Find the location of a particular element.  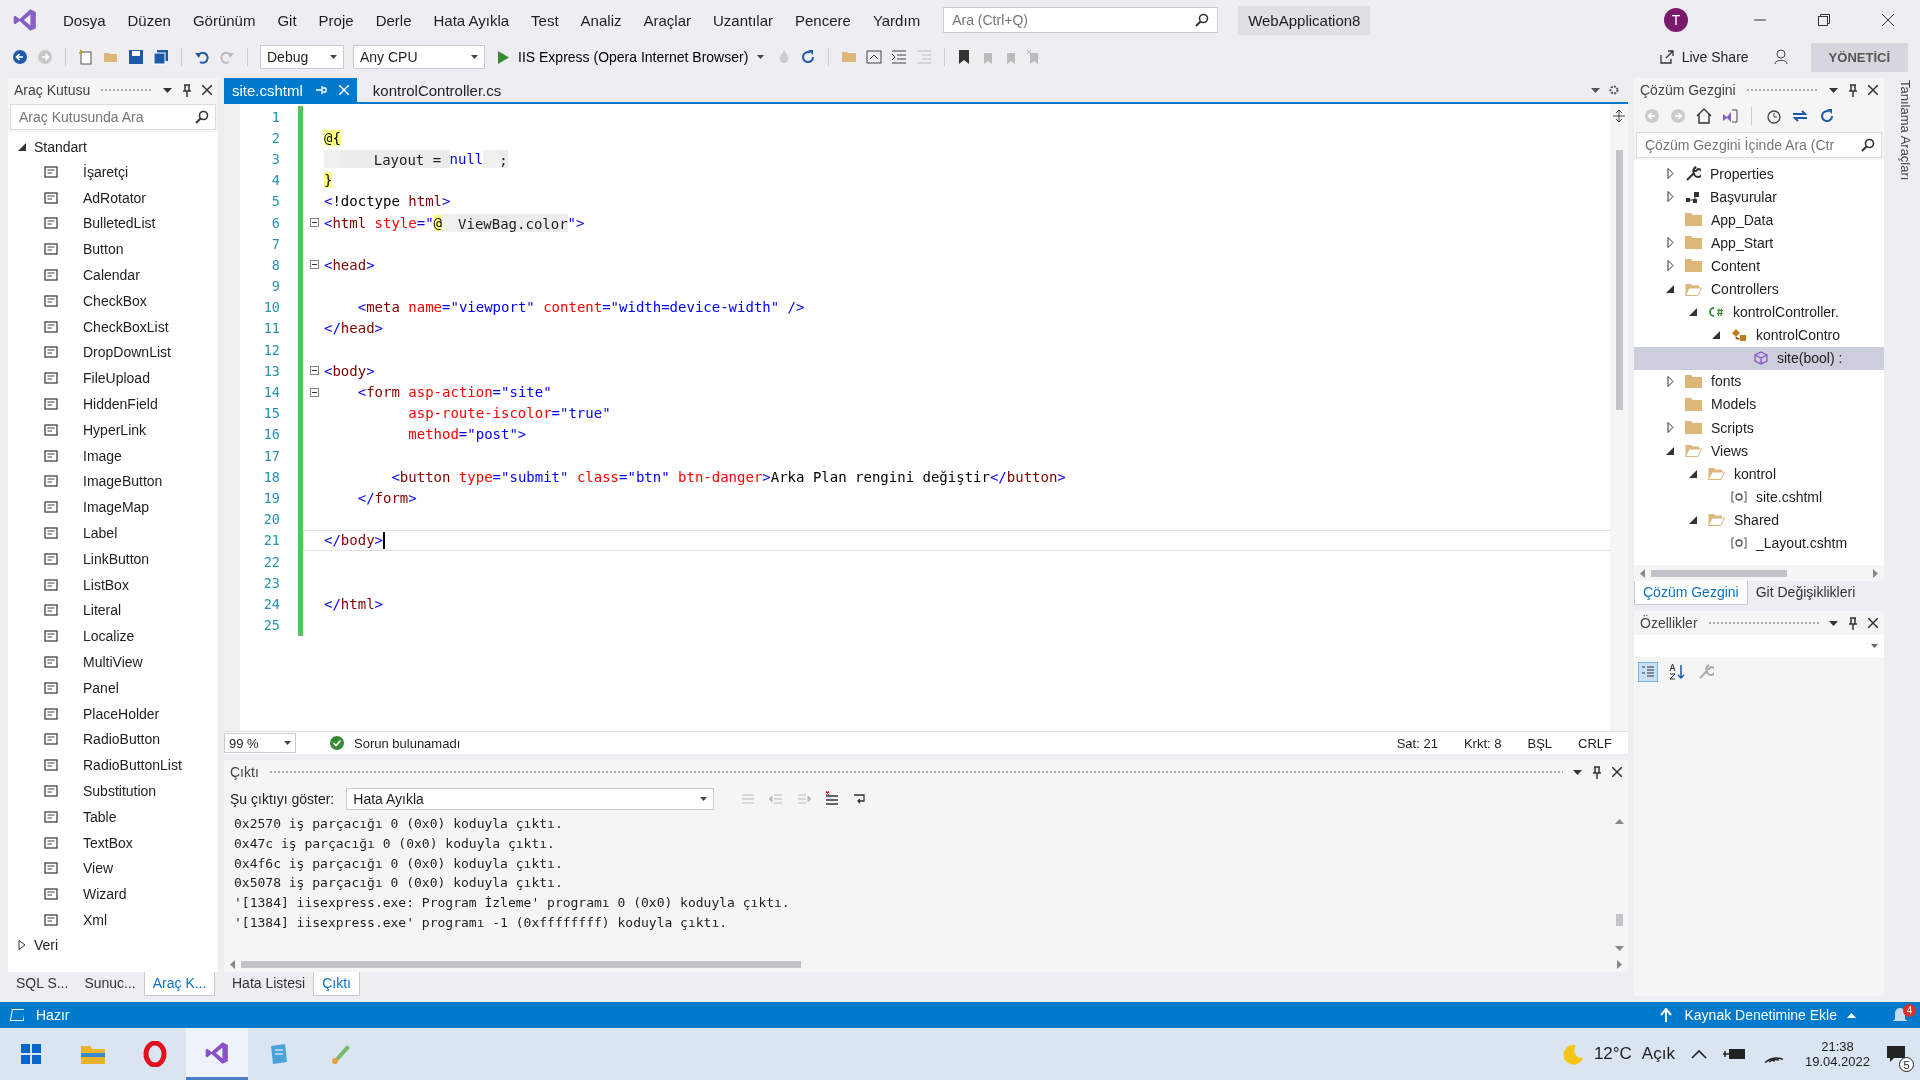

settings-icon is located at coordinates (1614, 90).